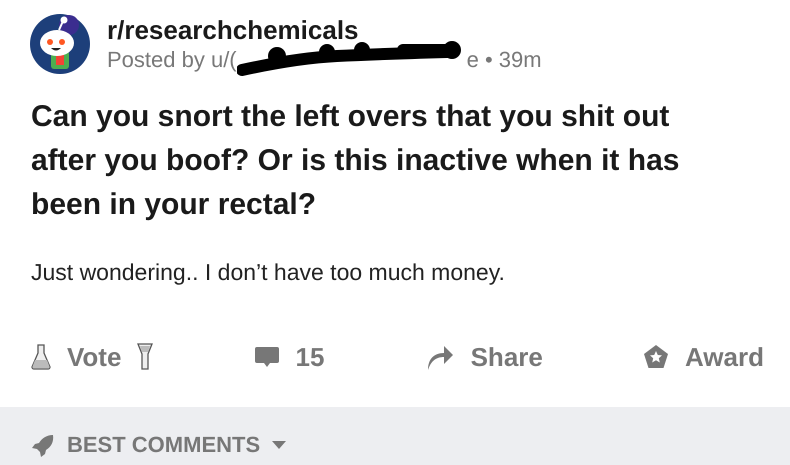  What do you see at coordinates (43, 444) in the screenshot?
I see `rocket-icon` at bounding box center [43, 444].